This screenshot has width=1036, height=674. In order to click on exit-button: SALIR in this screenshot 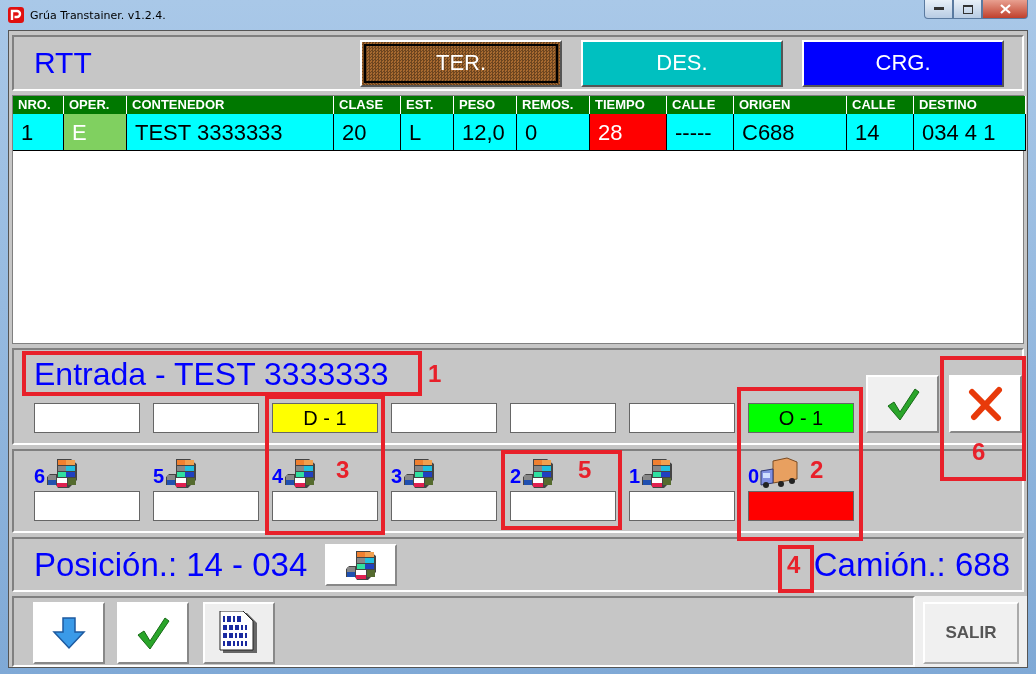, I will do `click(971, 633)`.